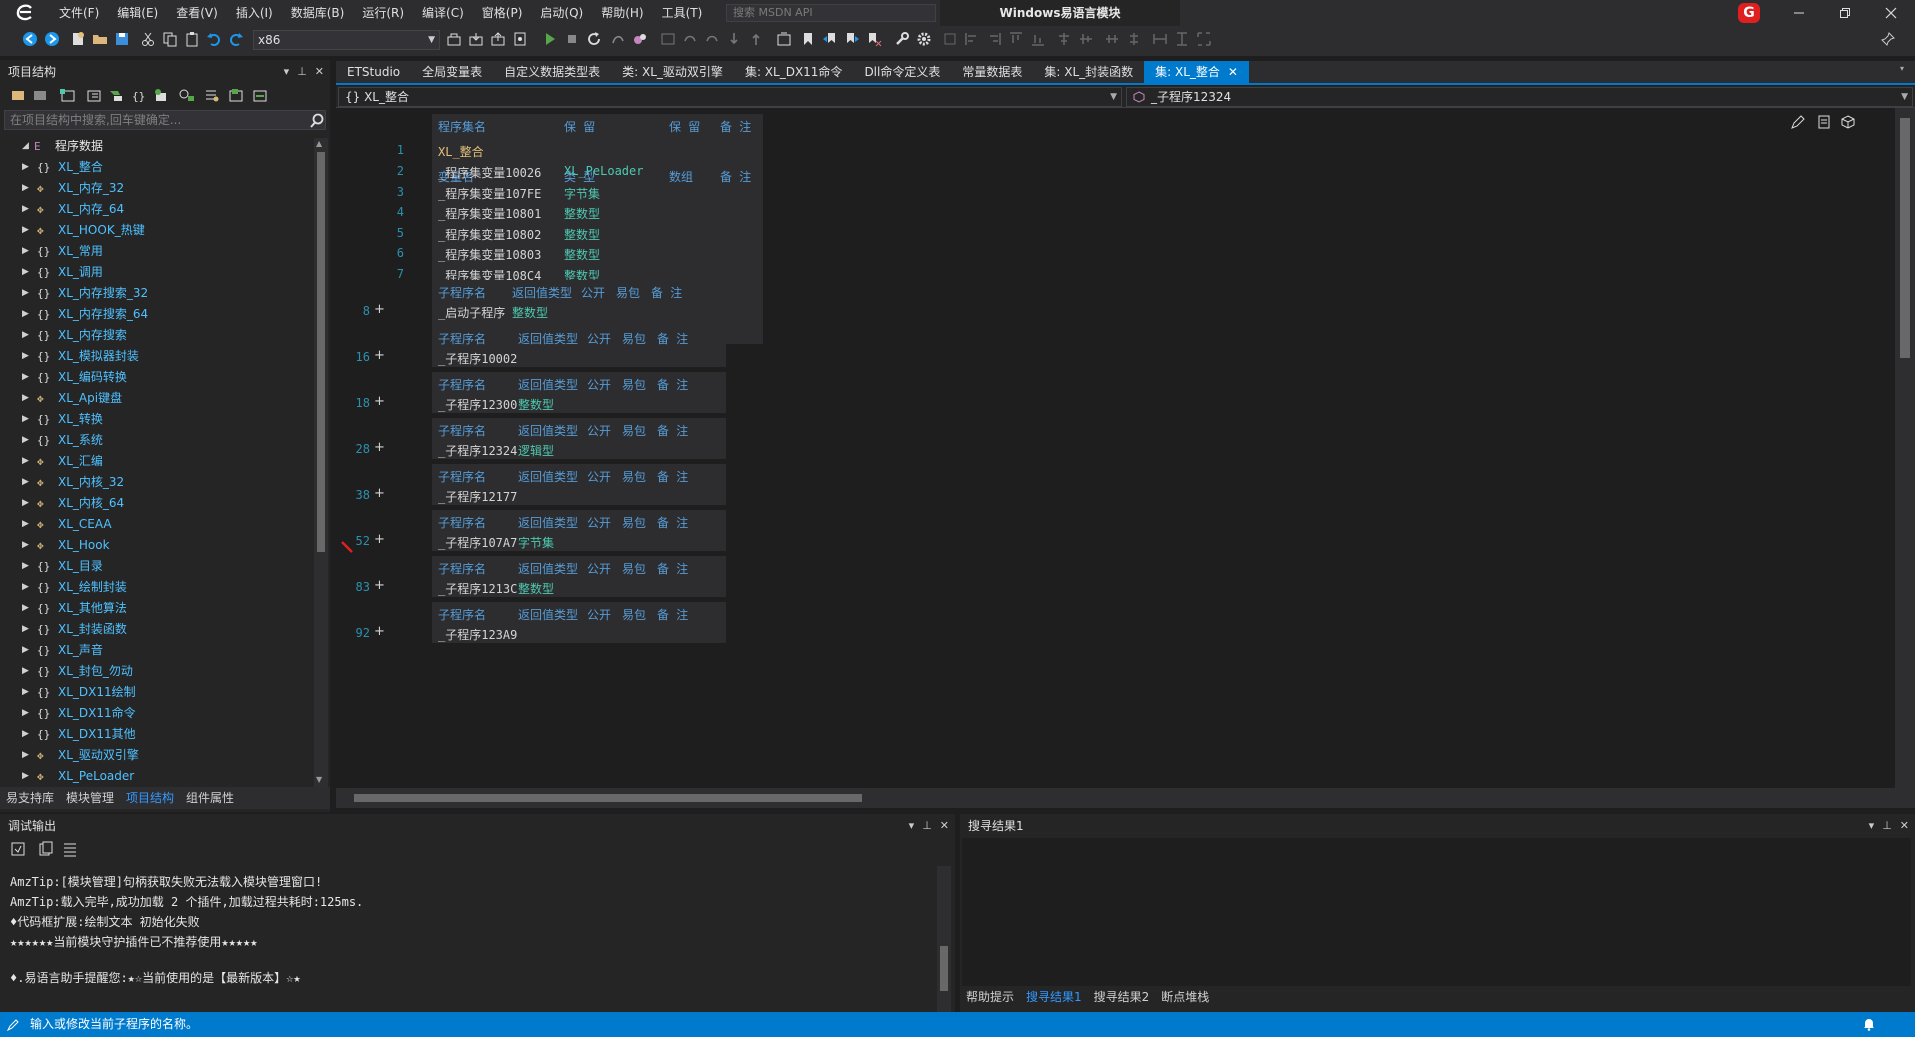 This screenshot has width=1915, height=1037. Describe the element at coordinates (498, 39) in the screenshot. I see `publish-icon` at that location.